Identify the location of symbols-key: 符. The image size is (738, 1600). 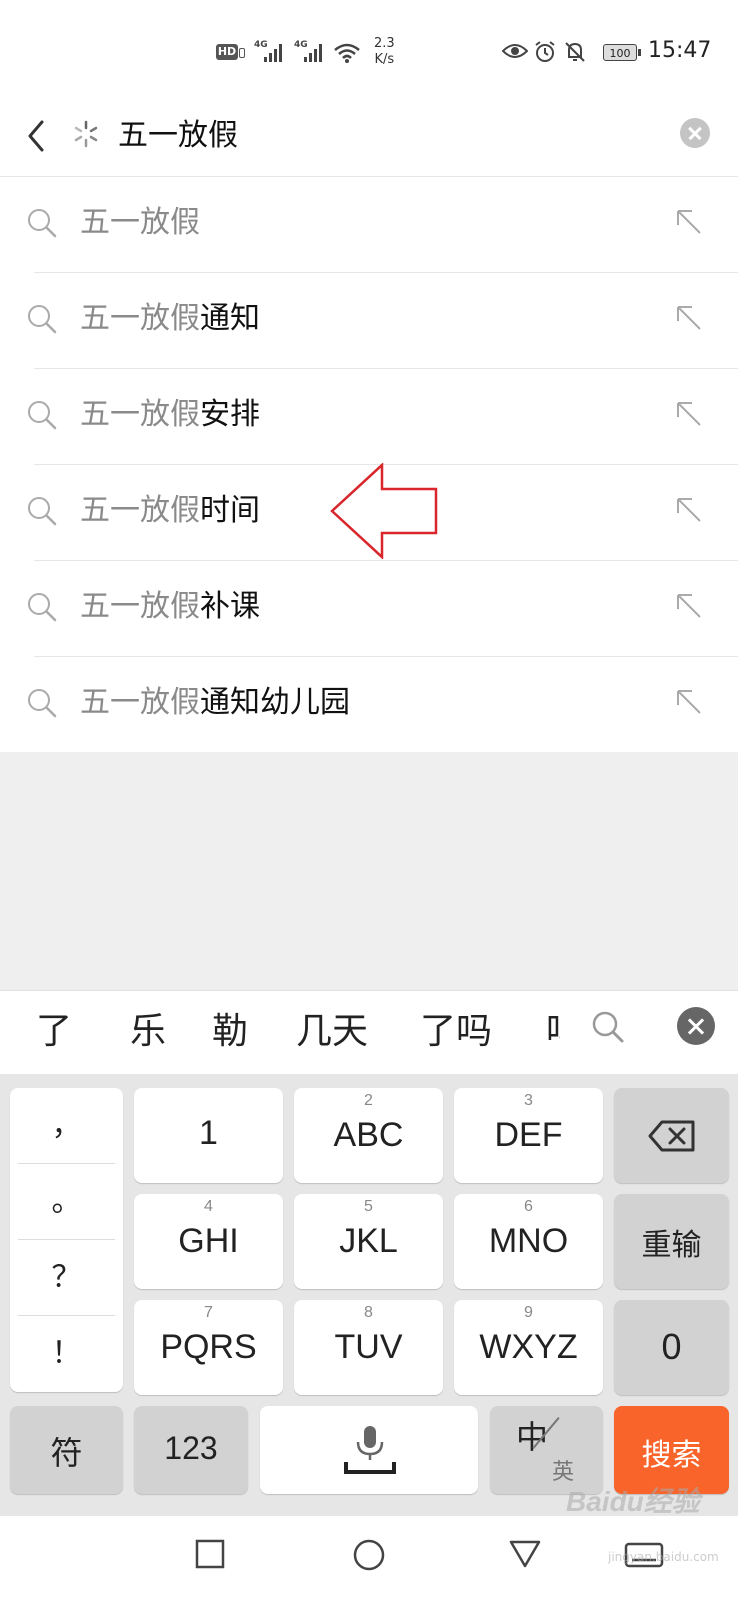
(66, 1450).